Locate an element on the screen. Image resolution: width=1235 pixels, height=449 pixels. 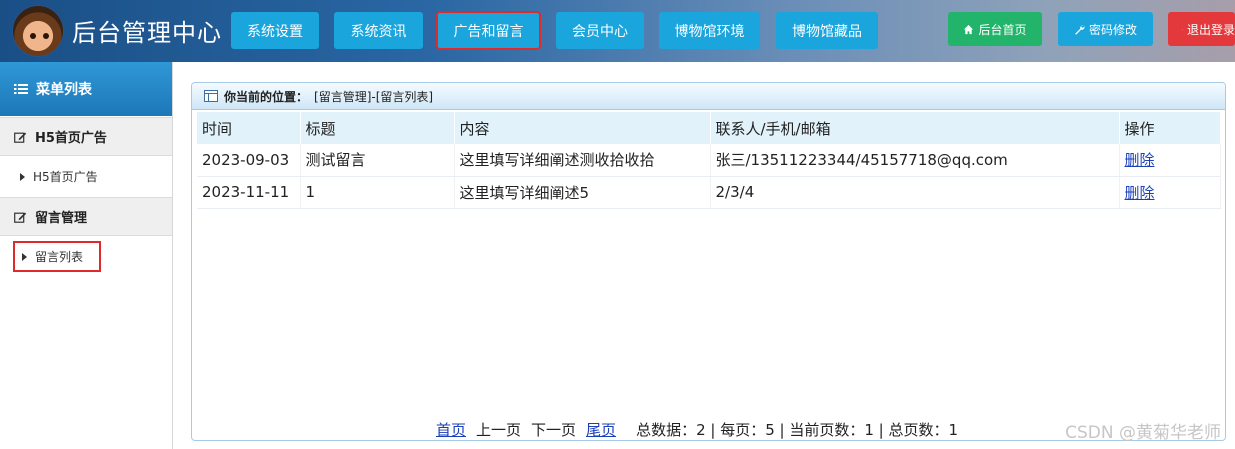
column-header: 内容 is located at coordinates (582, 128).